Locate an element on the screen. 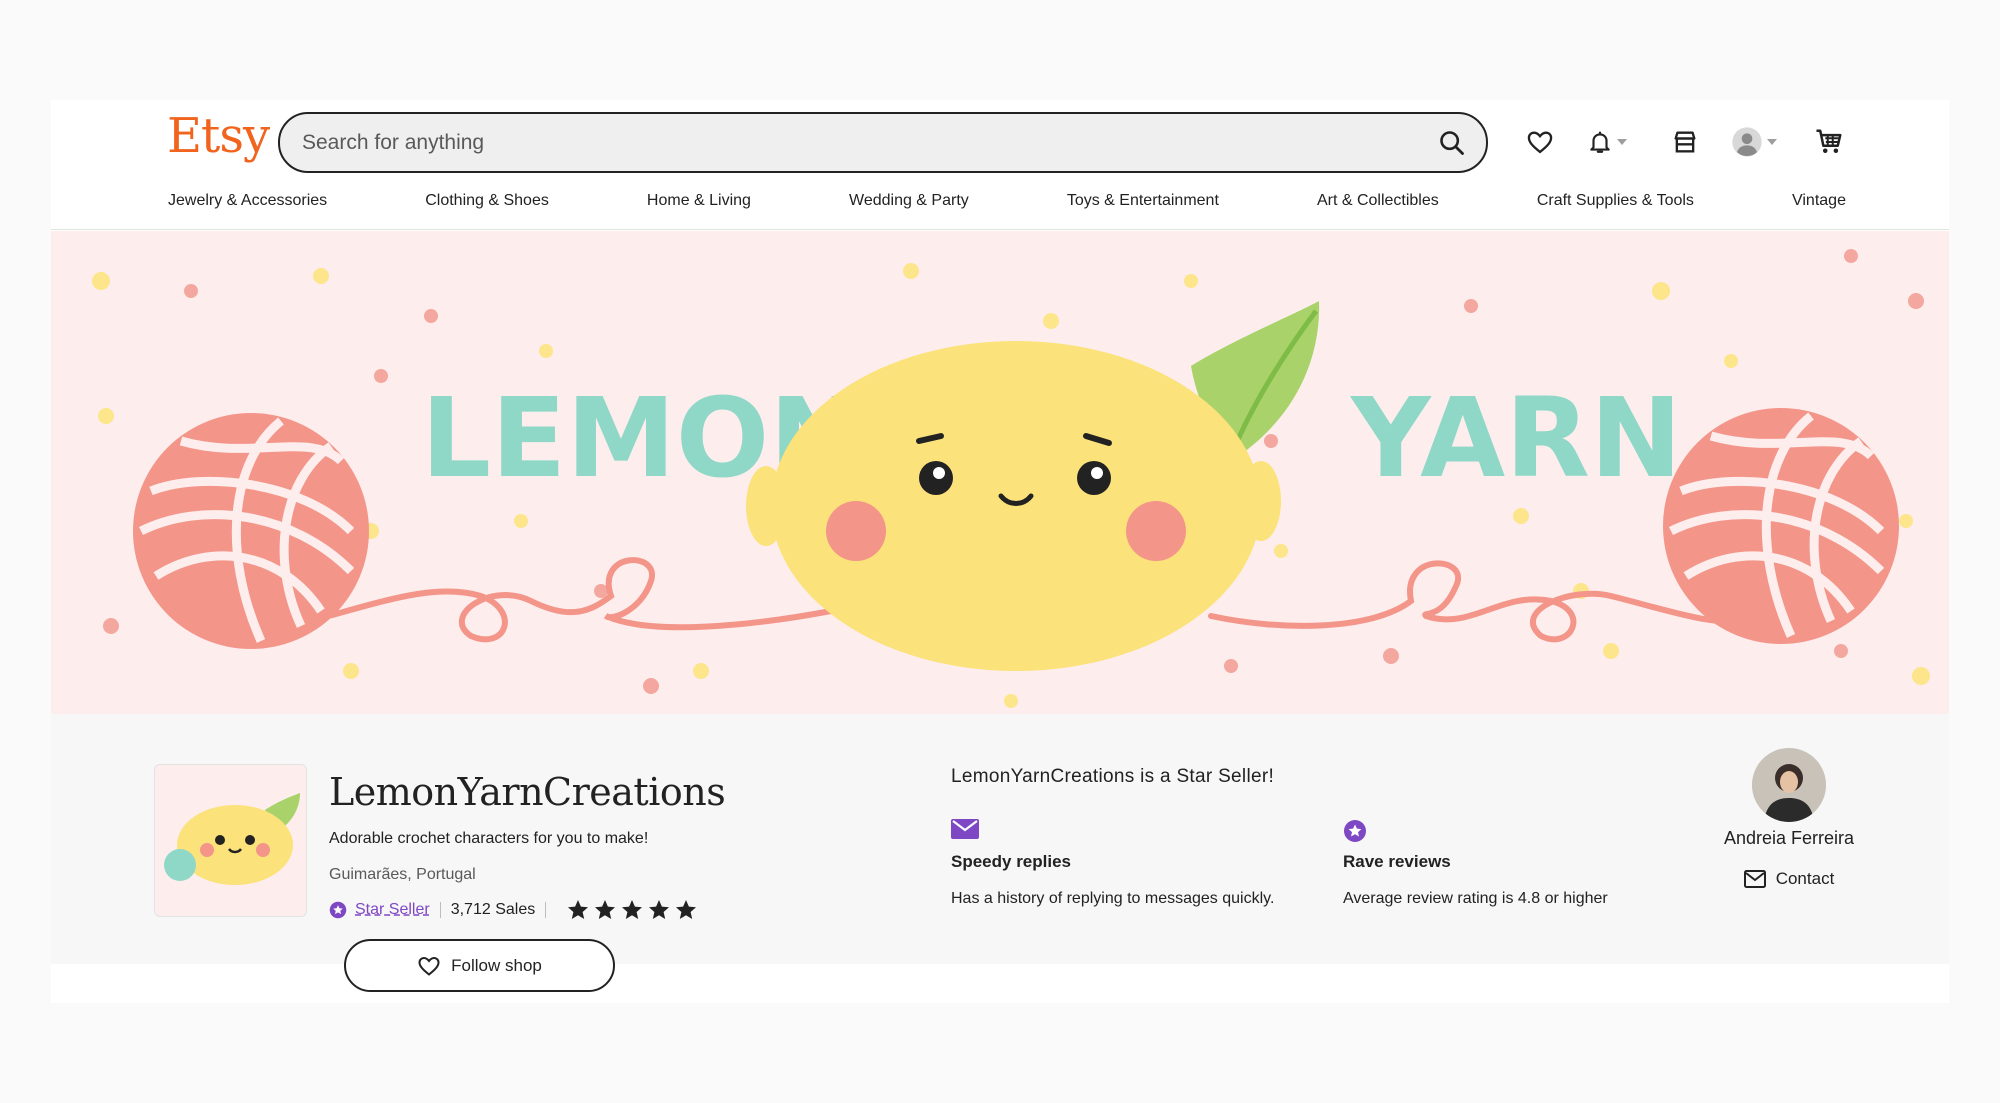 The width and height of the screenshot is (2000, 1103). sales-count: 3,712 Sales is located at coordinates (493, 909).